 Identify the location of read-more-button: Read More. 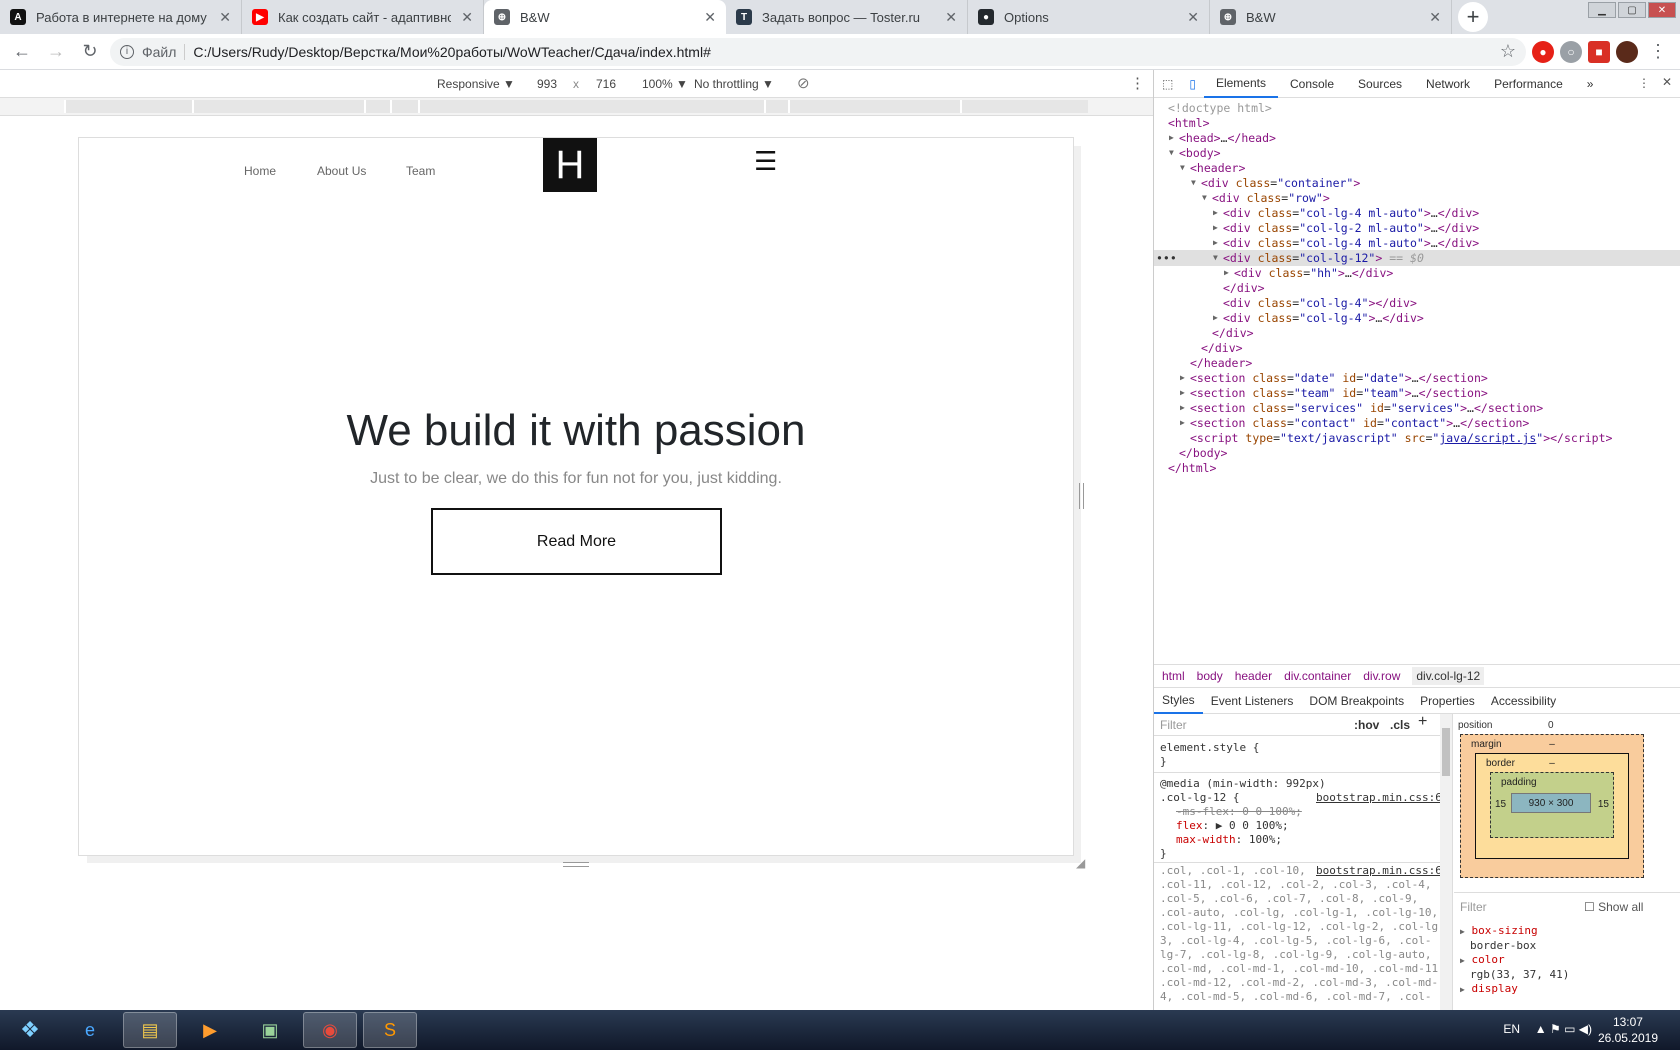
(576, 541).